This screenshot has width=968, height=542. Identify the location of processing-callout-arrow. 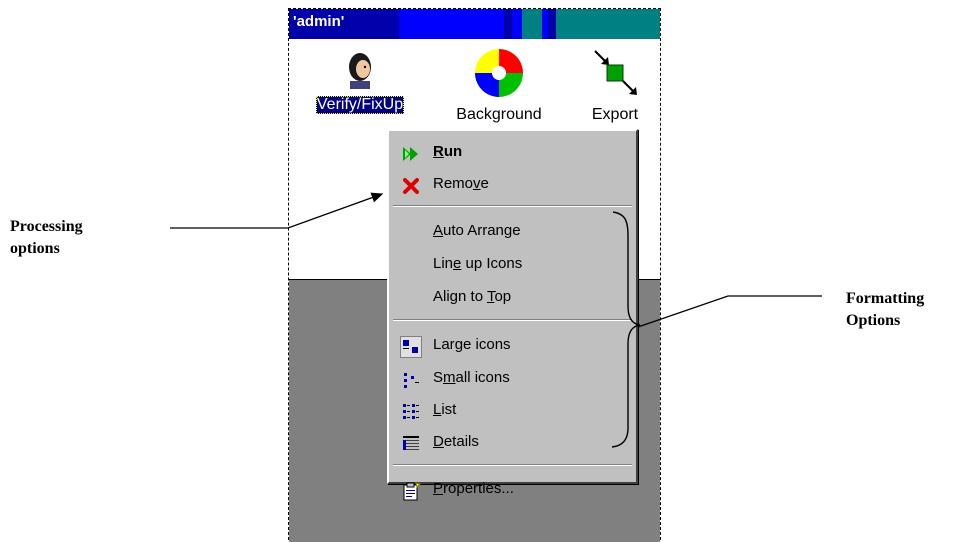
(277, 210).